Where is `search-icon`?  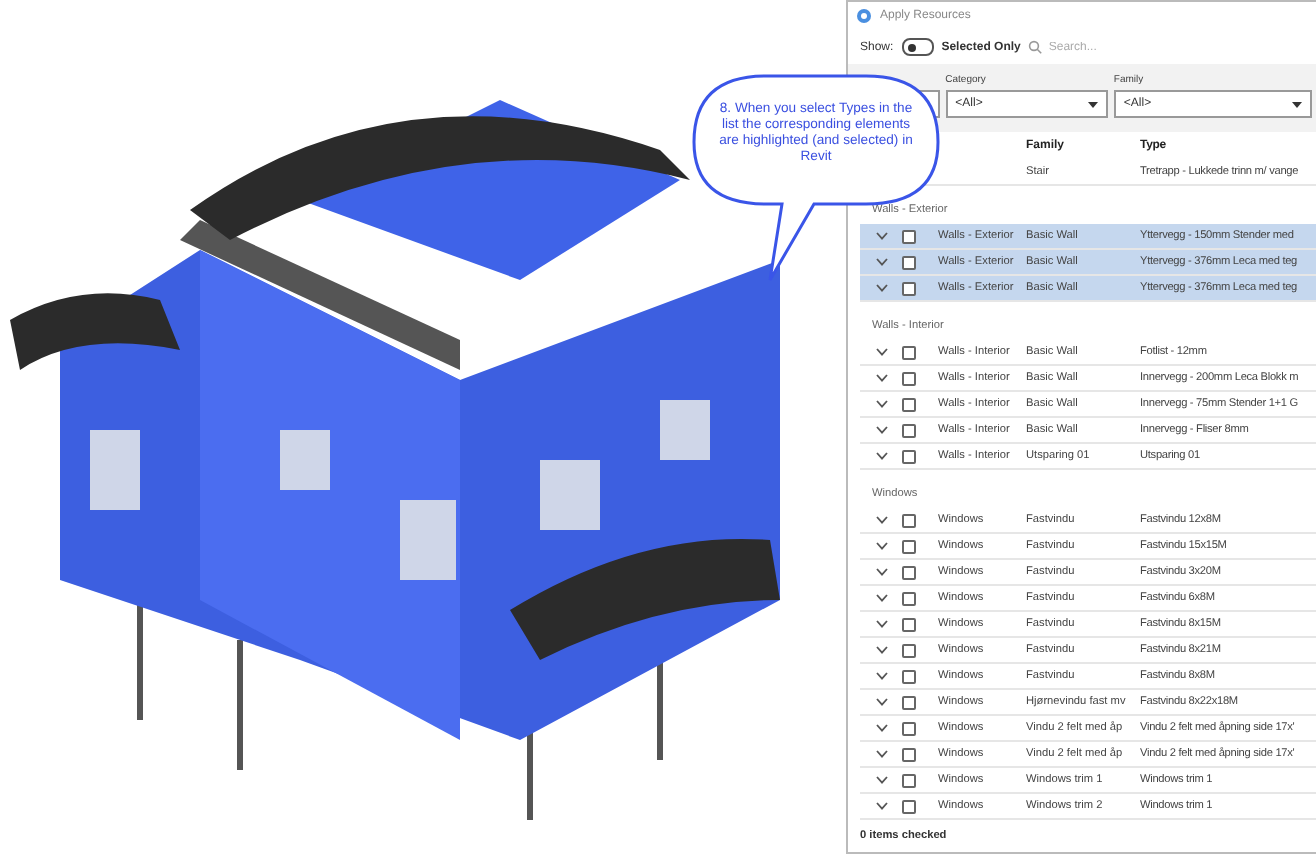 search-icon is located at coordinates (1035, 47).